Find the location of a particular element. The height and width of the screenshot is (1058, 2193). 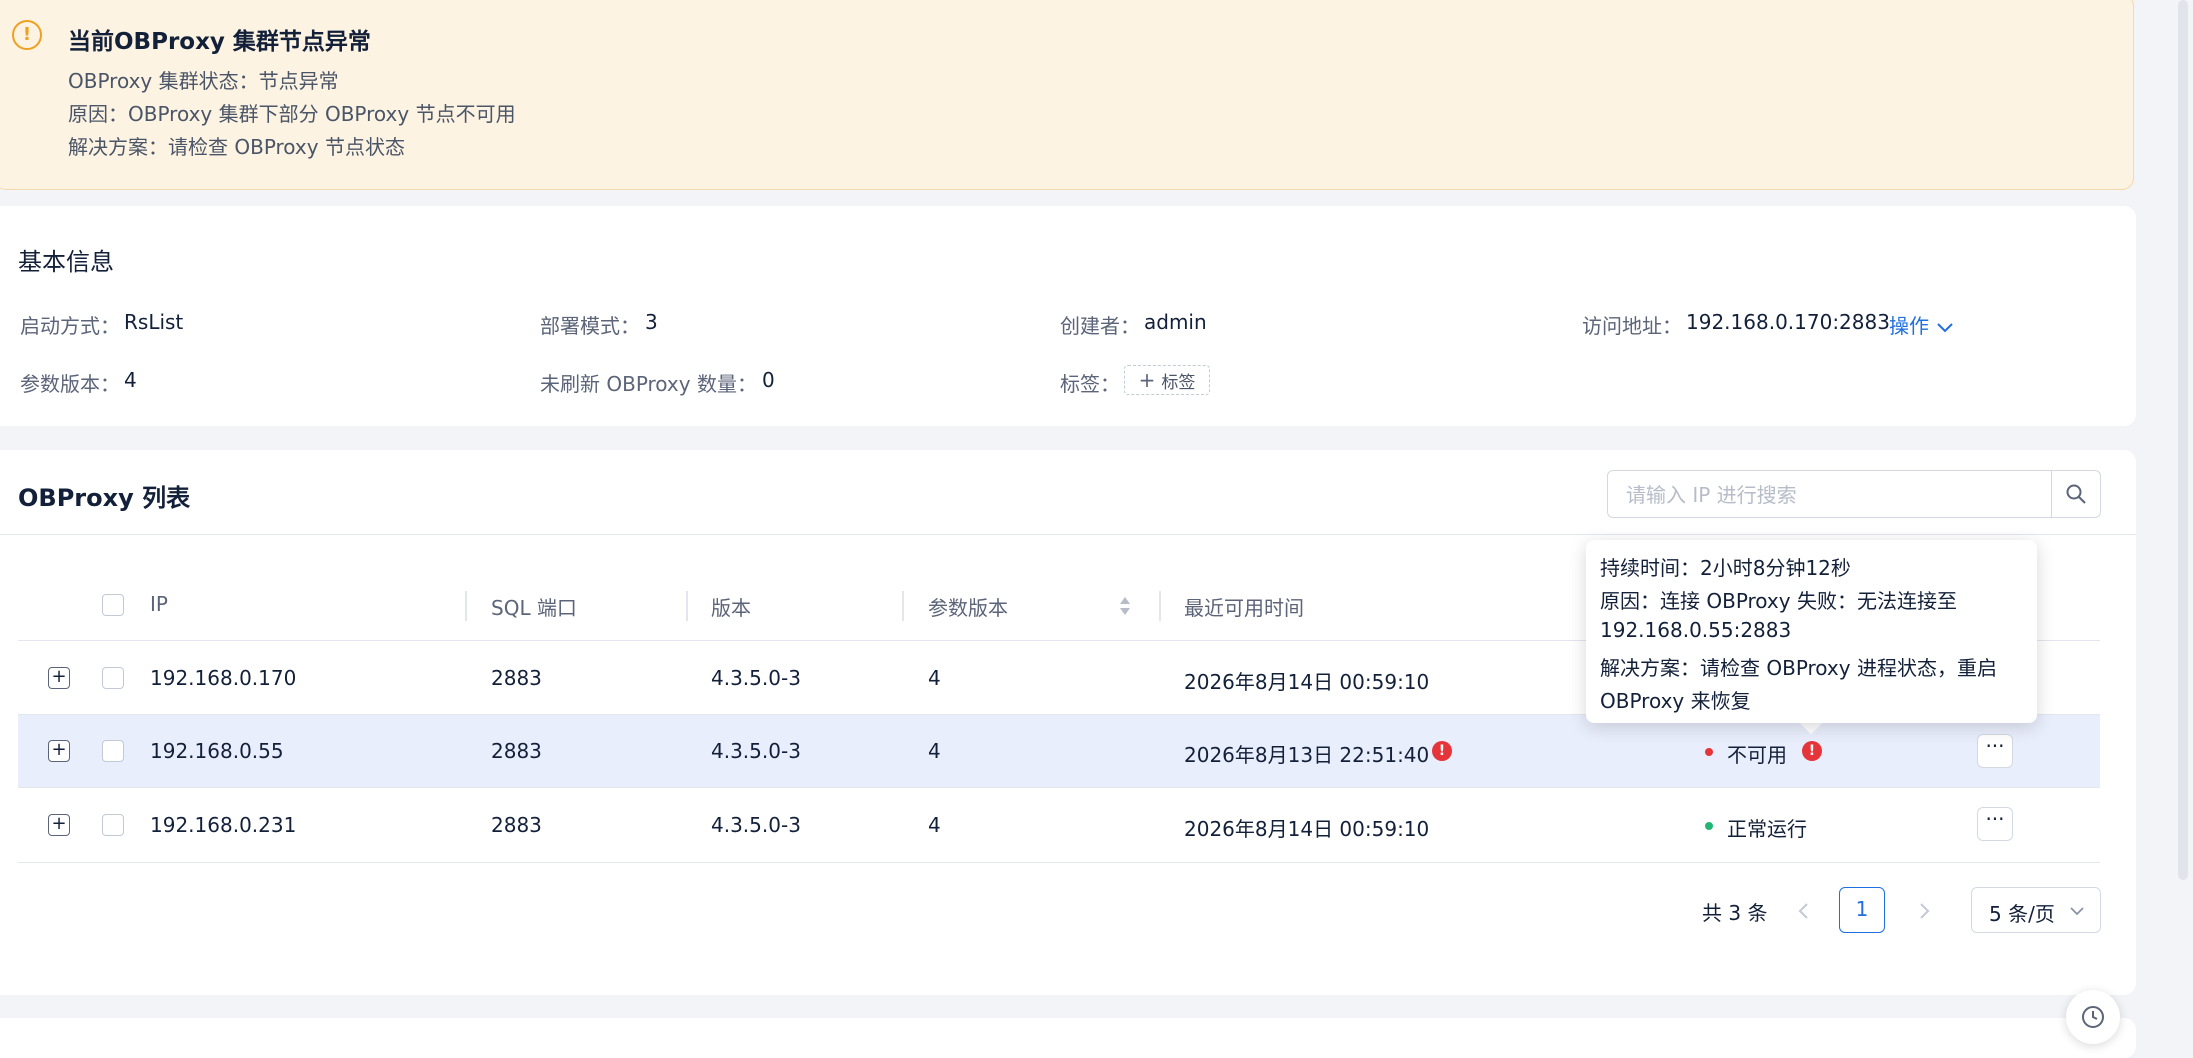

alert-status-line: OBProxy 集群状态：节点异常 is located at coordinates (203, 81).